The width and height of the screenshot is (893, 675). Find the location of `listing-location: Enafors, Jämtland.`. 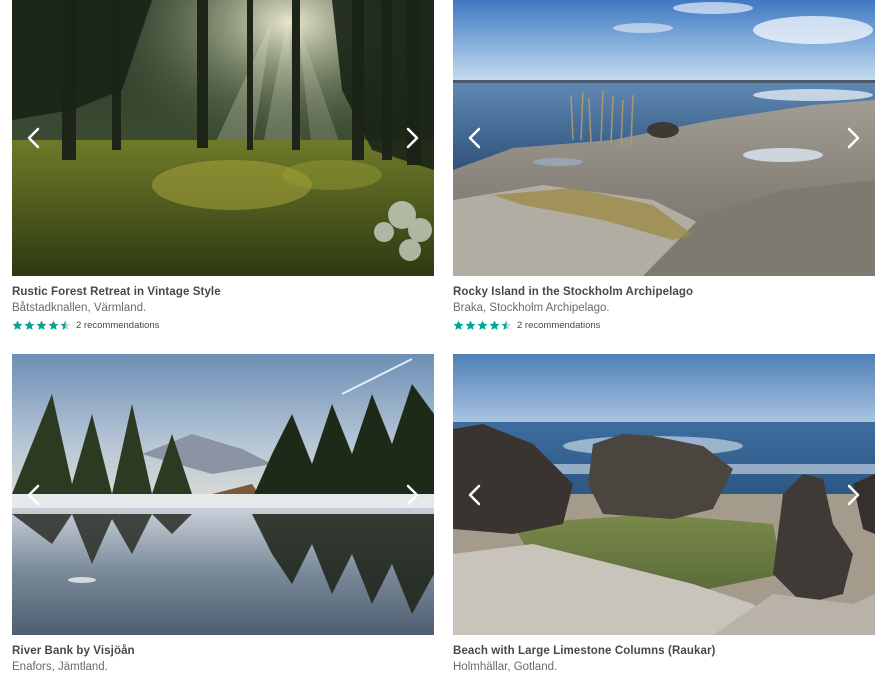

listing-location: Enafors, Jämtland. is located at coordinates (60, 667).